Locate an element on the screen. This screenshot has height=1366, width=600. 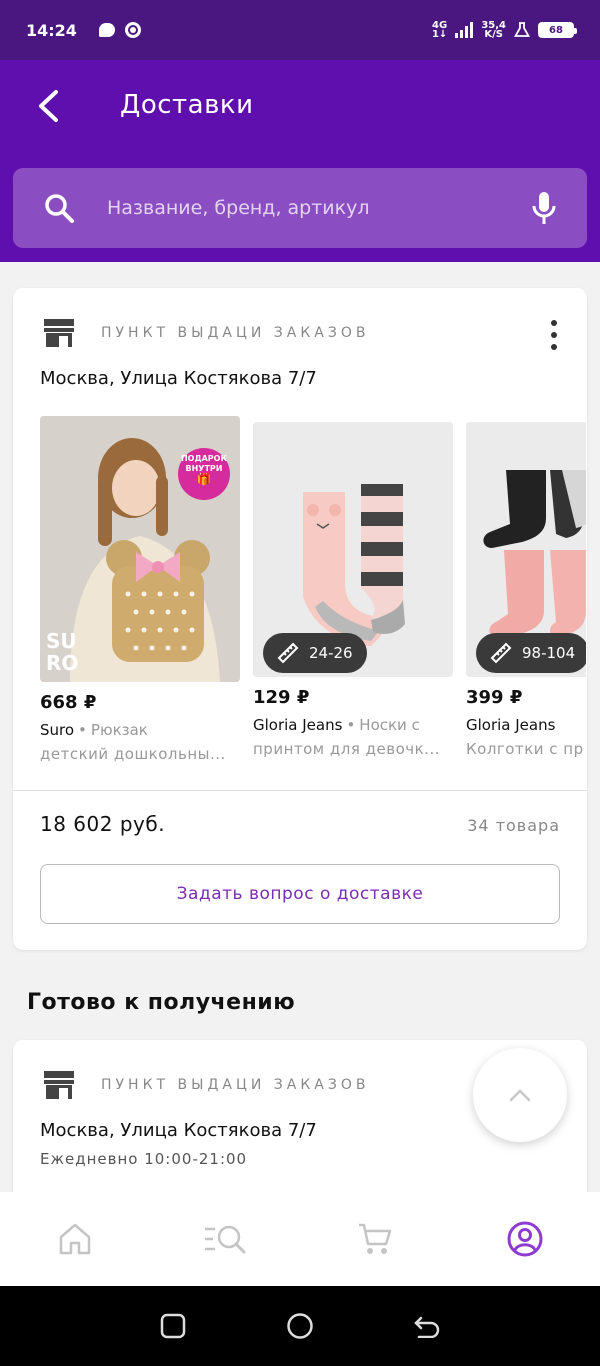
product-brand-line: Gloria Jeans is located at coordinates (526, 725).